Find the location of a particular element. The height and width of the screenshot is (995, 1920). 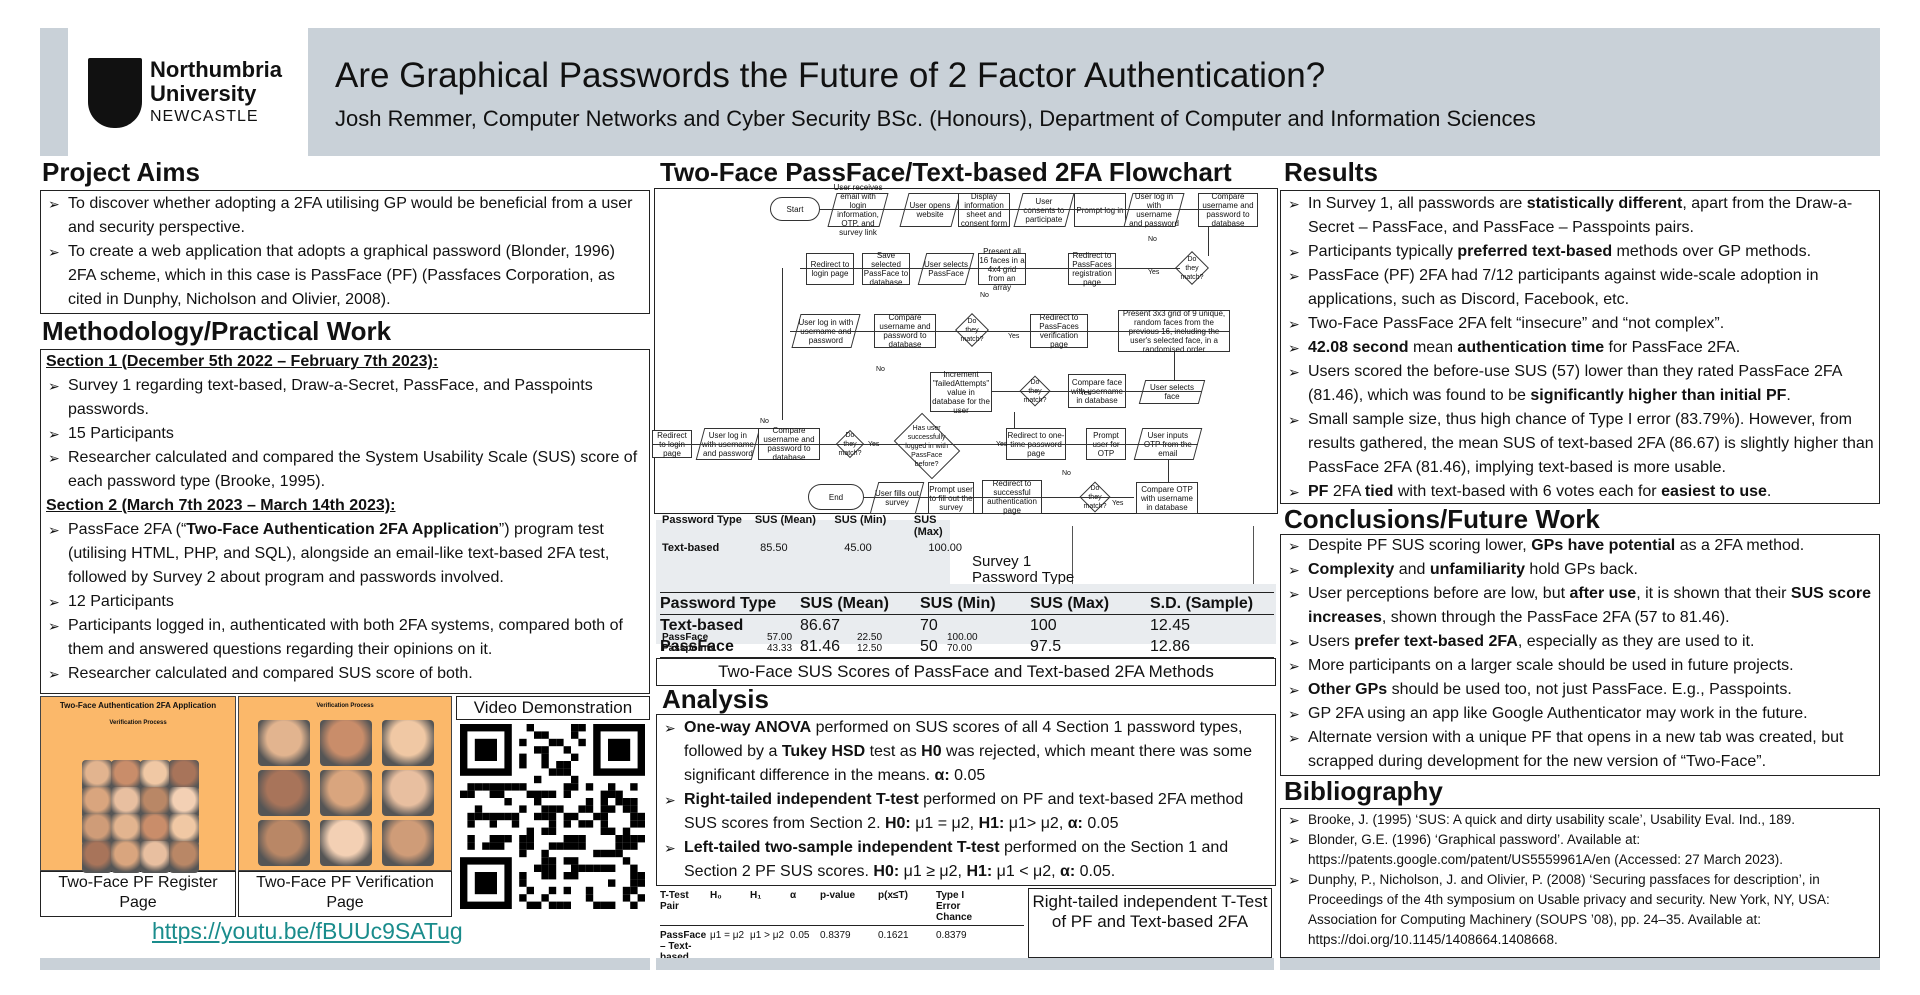

footer-band is located at coordinates (960, 964).